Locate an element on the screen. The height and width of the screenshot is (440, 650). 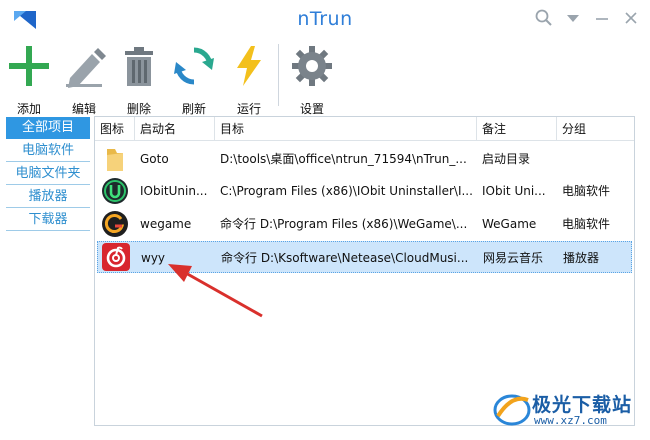
col-header-note: 备注 is located at coordinates (517, 129).